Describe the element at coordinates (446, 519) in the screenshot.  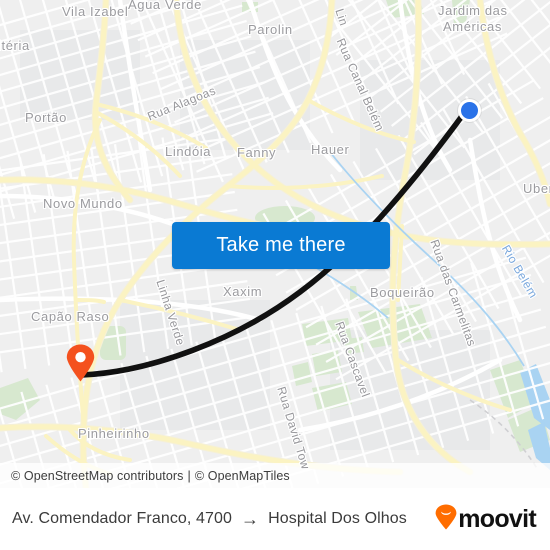
I see `moovit-pin-icon` at that location.